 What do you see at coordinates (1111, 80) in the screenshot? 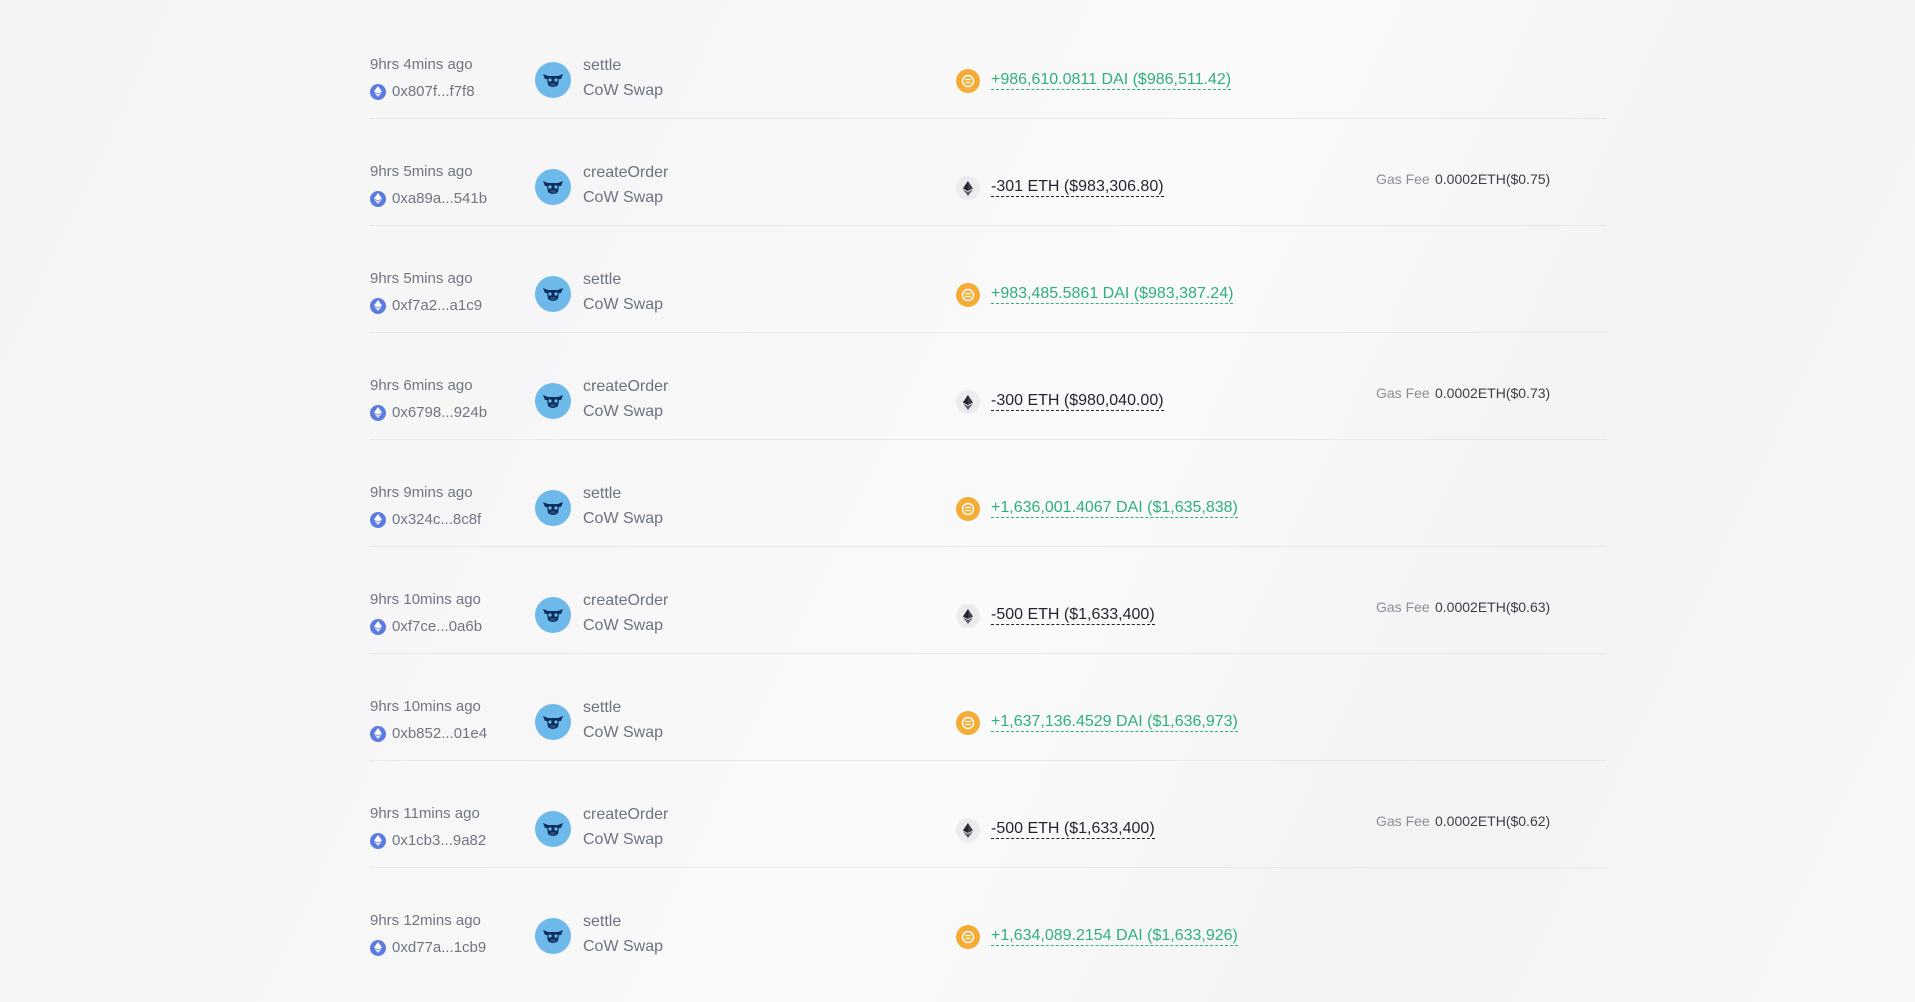
I see `token-amount: +986,610.0811 DAI ($986,511.42)` at bounding box center [1111, 80].